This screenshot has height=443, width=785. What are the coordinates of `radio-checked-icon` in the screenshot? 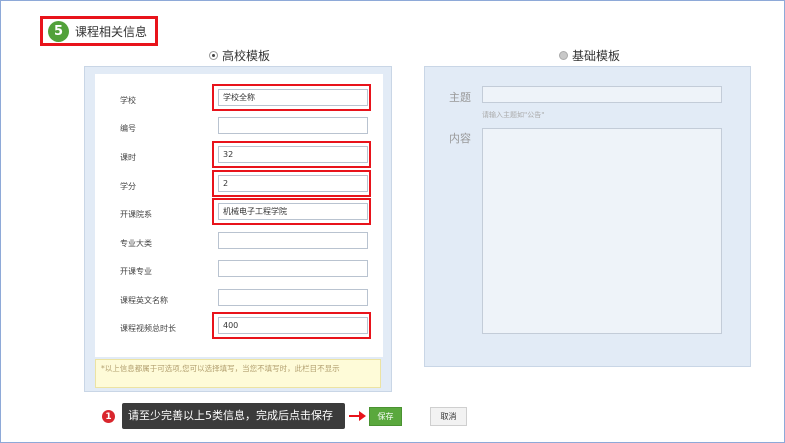 It's located at (213, 55).